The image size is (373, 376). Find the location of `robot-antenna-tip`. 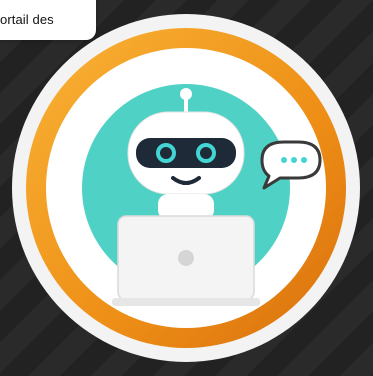

robot-antenna-tip is located at coordinates (186, 94).